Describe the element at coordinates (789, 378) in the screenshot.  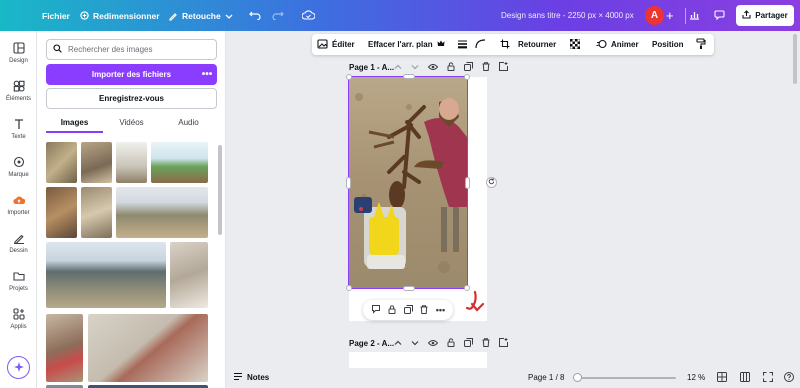
I see `help-button` at that location.